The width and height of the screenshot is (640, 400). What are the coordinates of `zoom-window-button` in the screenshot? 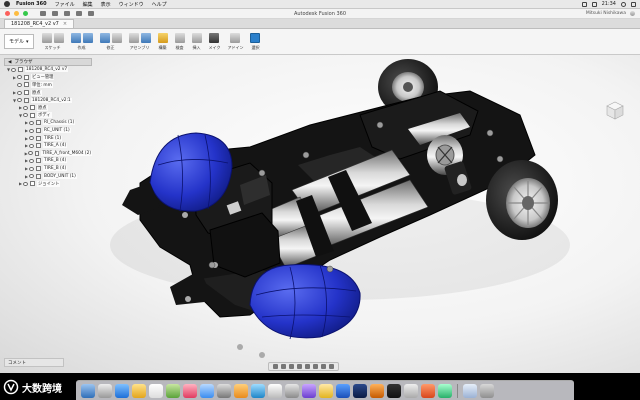 It's located at (25, 13).